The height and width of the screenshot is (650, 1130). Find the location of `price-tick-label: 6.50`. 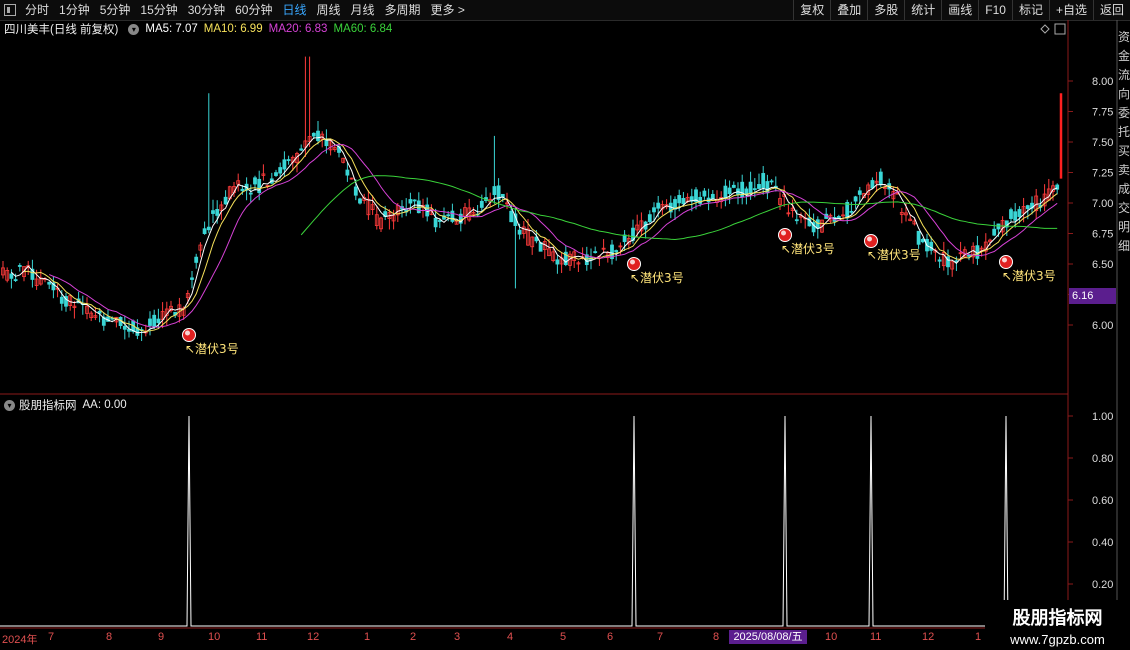

price-tick-label: 6.50 is located at coordinates (1102, 265).